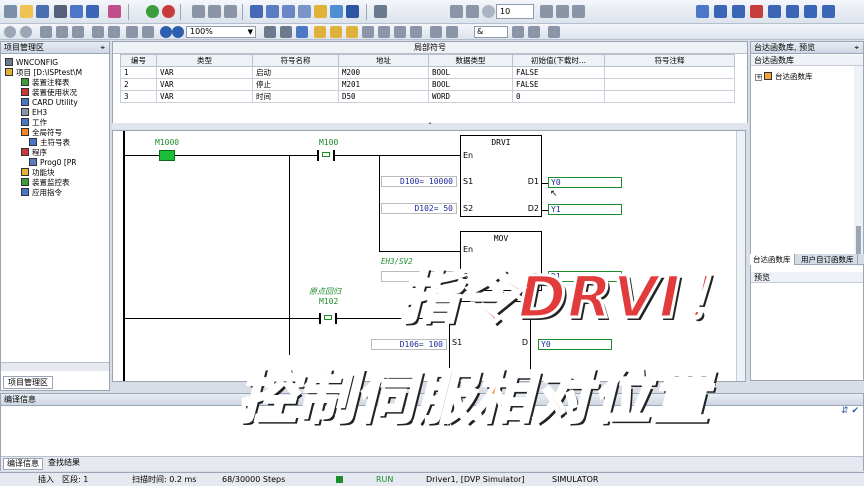 The height and width of the screenshot is (486, 864). What do you see at coordinates (302, 32) in the screenshot?
I see `coil-icon` at bounding box center [302, 32].